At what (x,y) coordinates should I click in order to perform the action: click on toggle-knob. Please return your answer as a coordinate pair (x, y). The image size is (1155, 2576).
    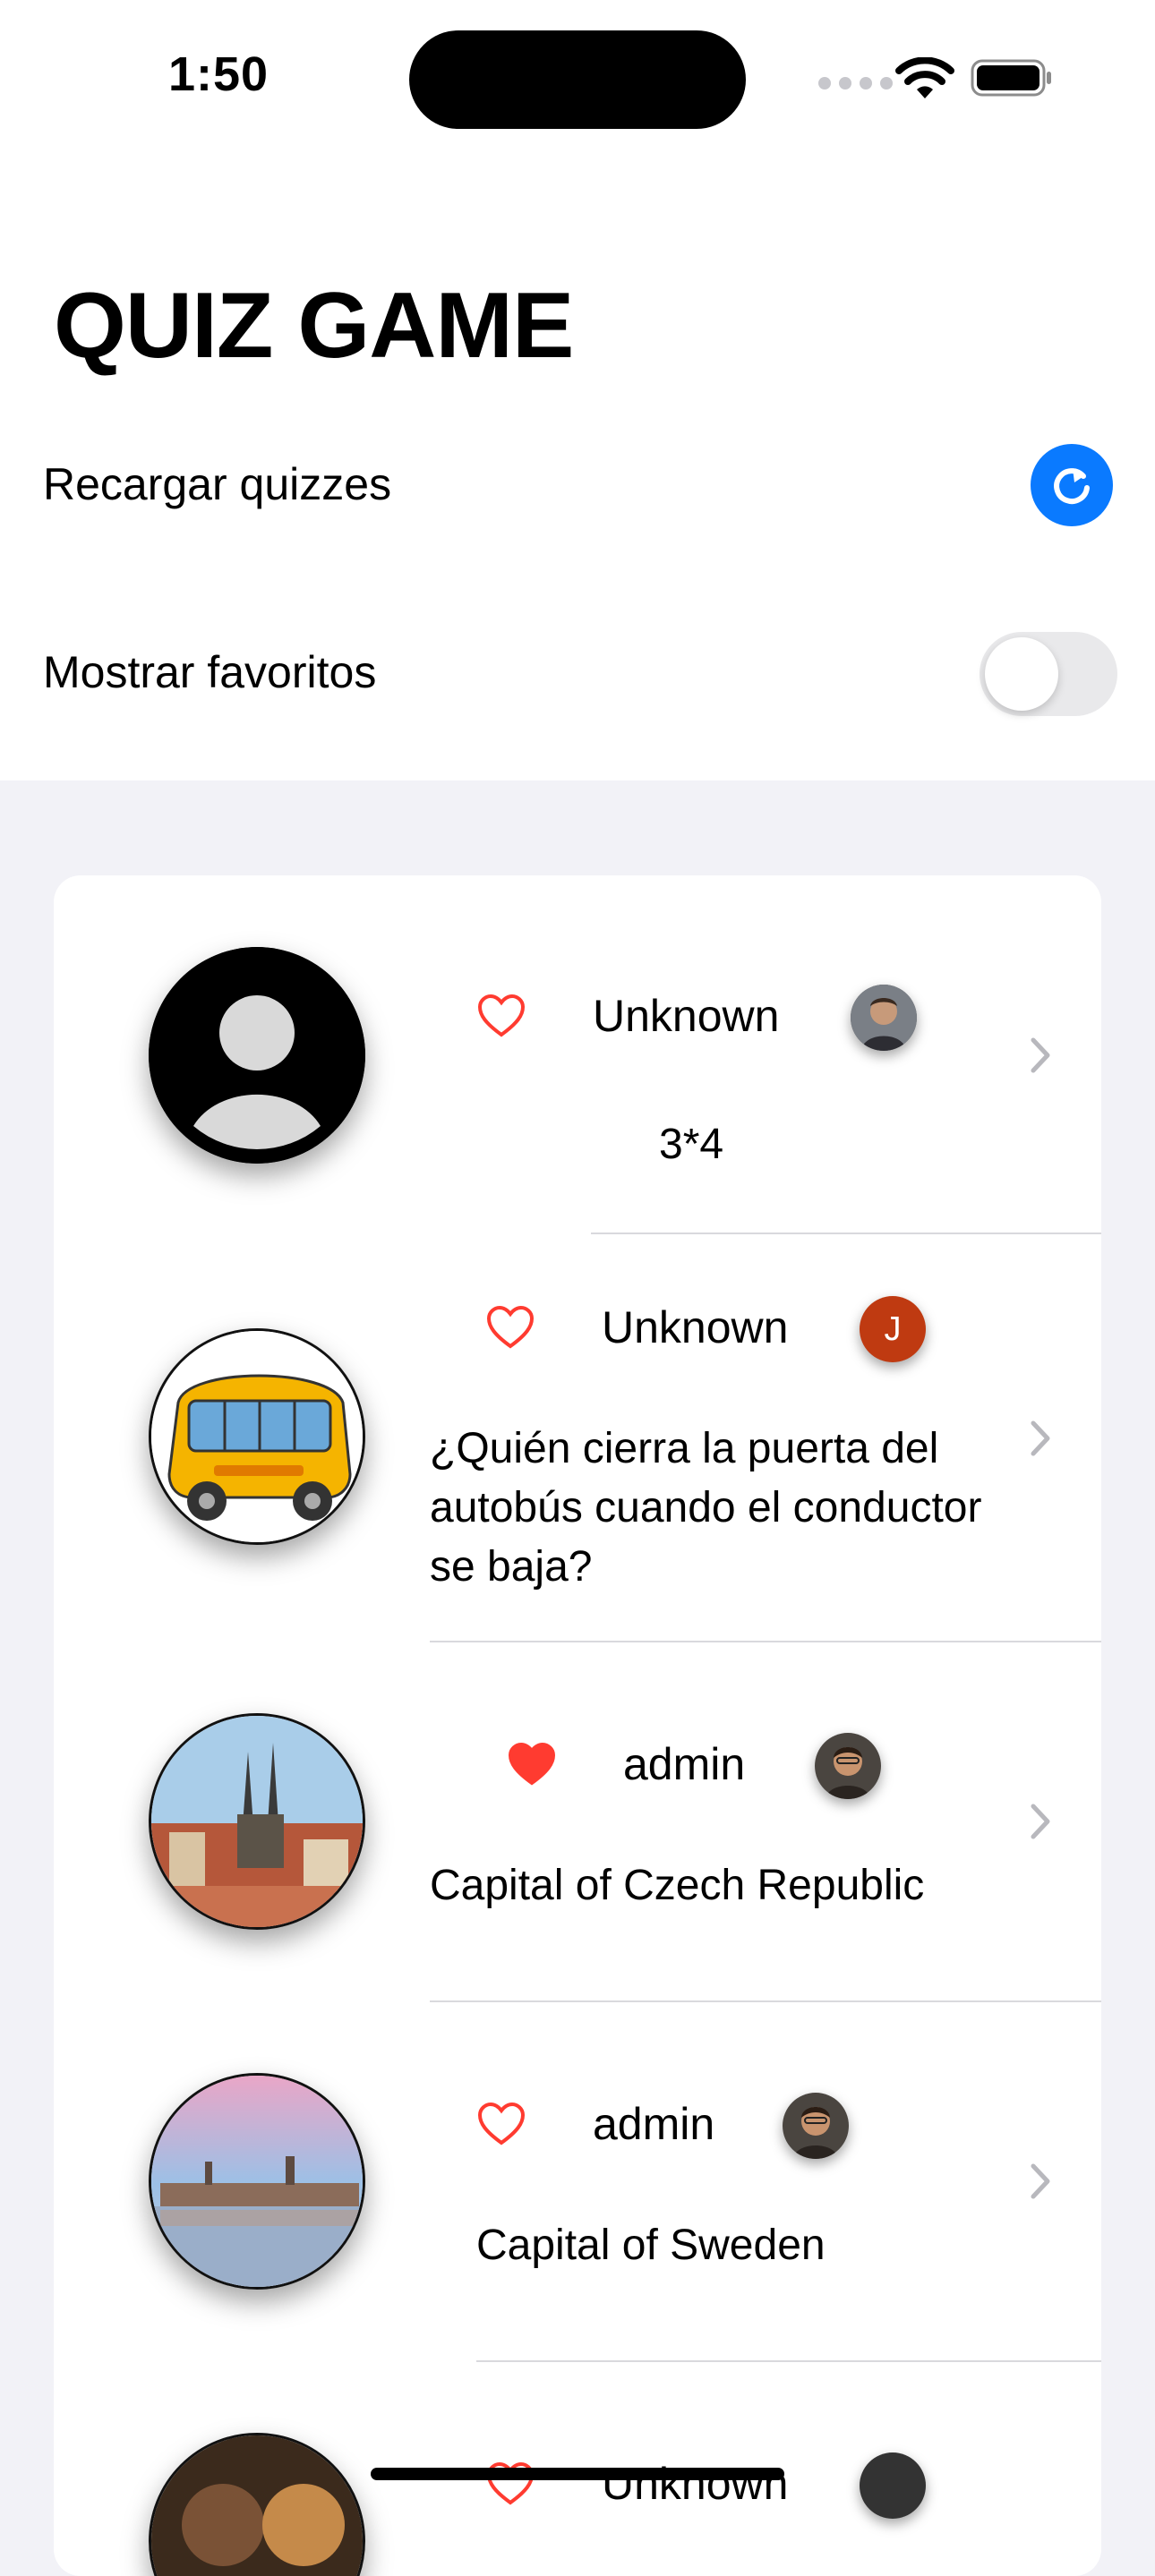
    Looking at the image, I should click on (1021, 674).